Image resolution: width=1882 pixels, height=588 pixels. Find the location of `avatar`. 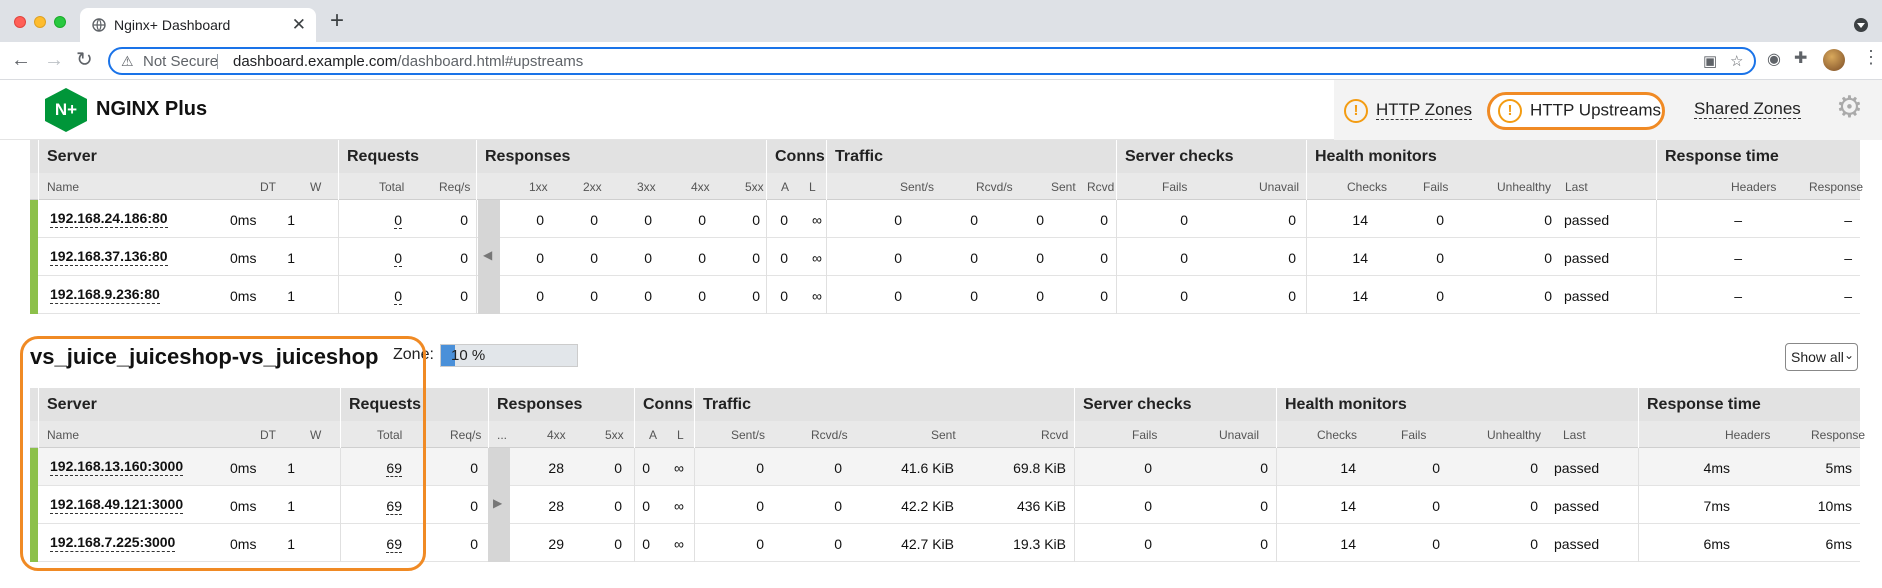

avatar is located at coordinates (1834, 60).